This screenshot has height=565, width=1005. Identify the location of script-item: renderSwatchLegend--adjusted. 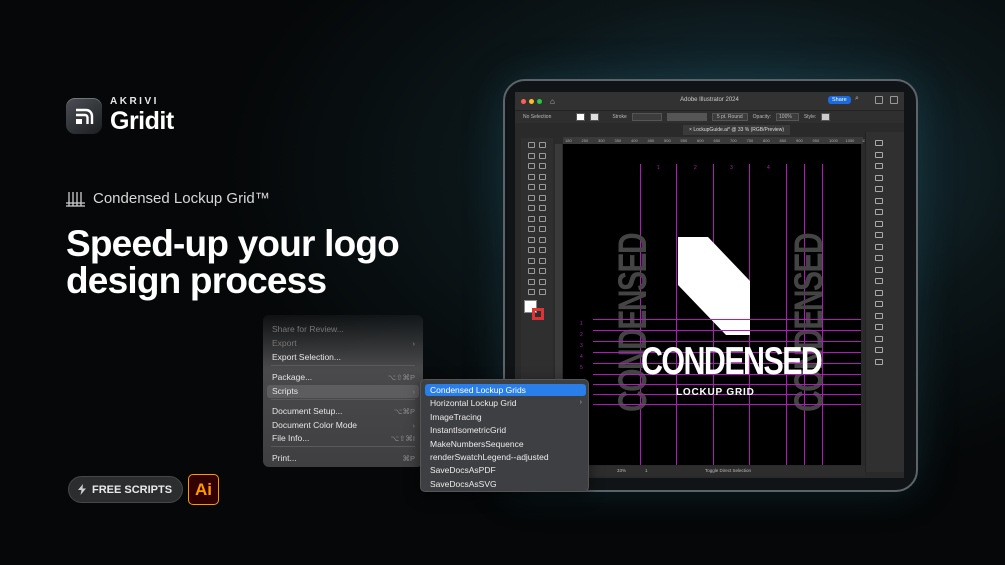
(505, 457).